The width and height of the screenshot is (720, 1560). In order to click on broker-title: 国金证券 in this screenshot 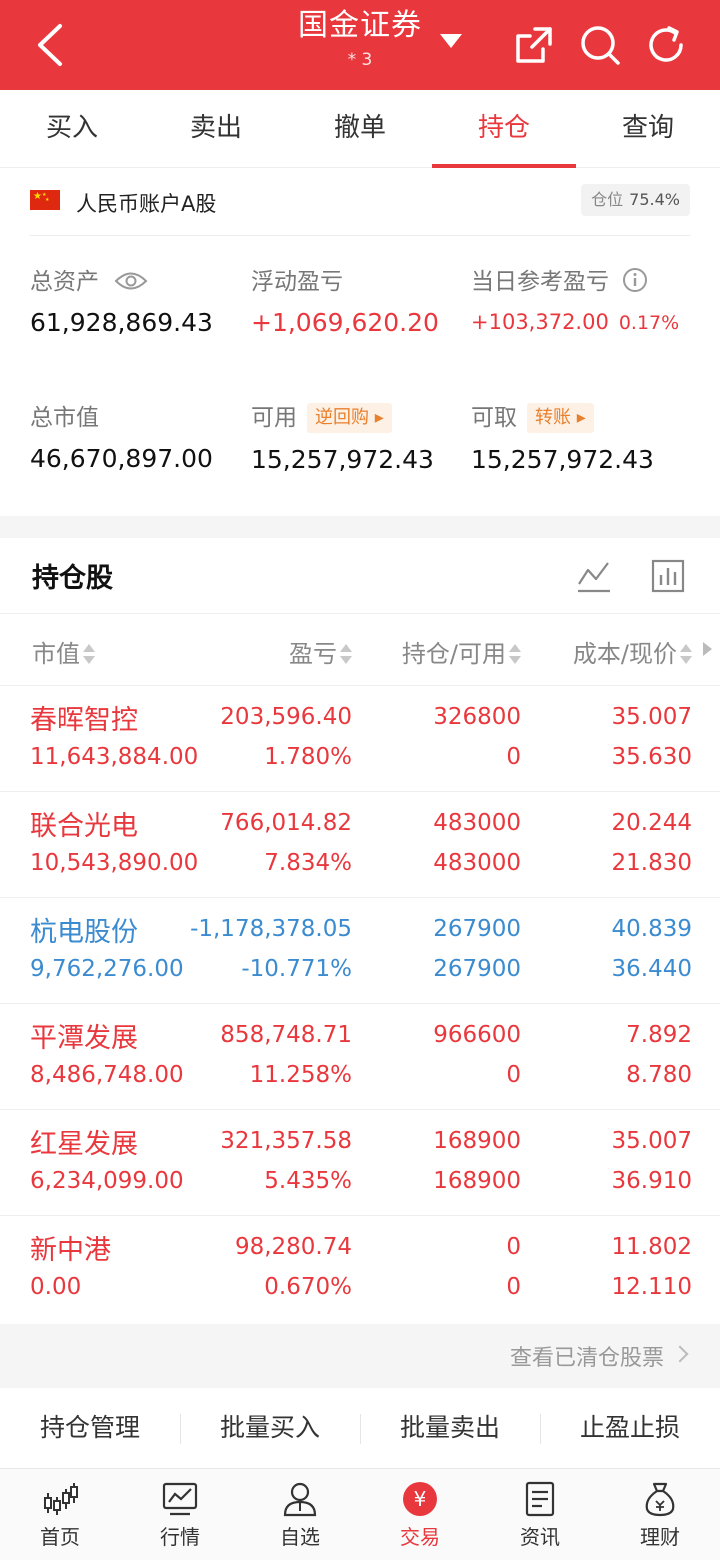, I will do `click(360, 26)`.